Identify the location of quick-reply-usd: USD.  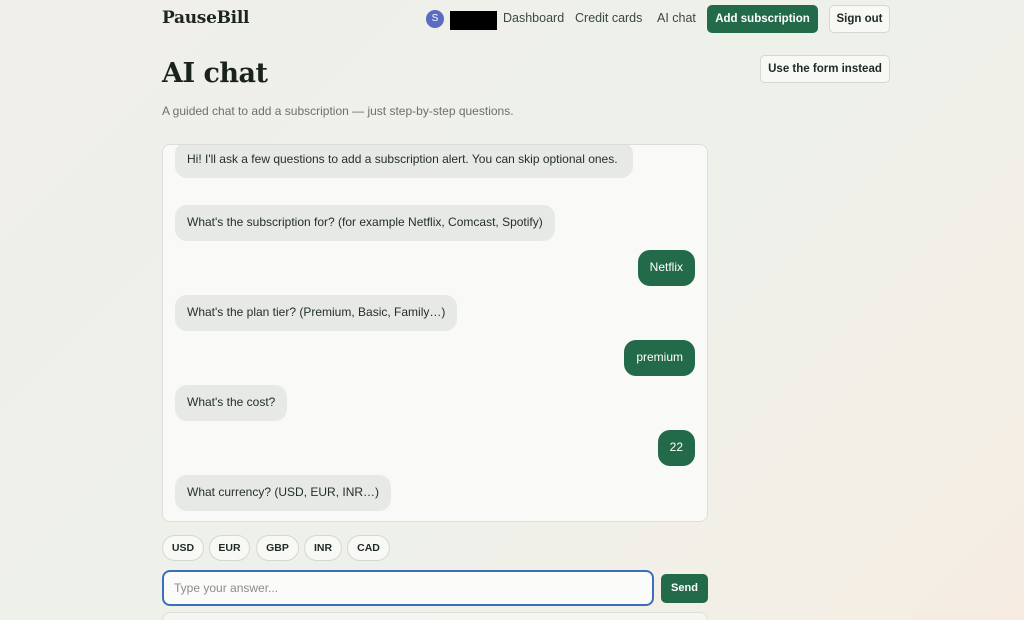
(183, 548).